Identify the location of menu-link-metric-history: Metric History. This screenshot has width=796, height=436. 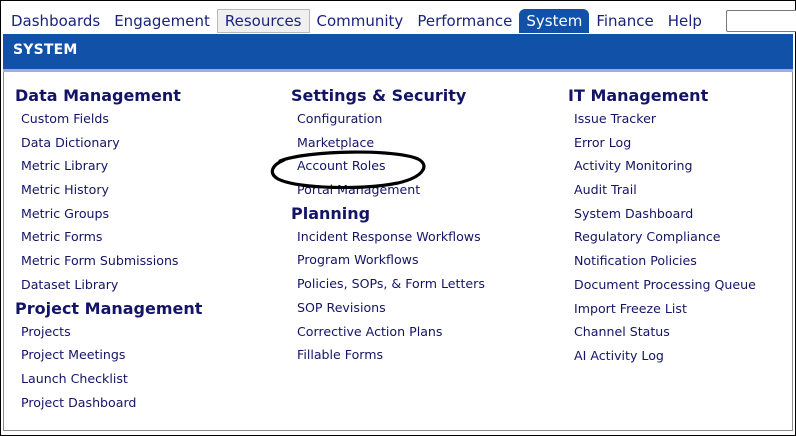
(108, 190).